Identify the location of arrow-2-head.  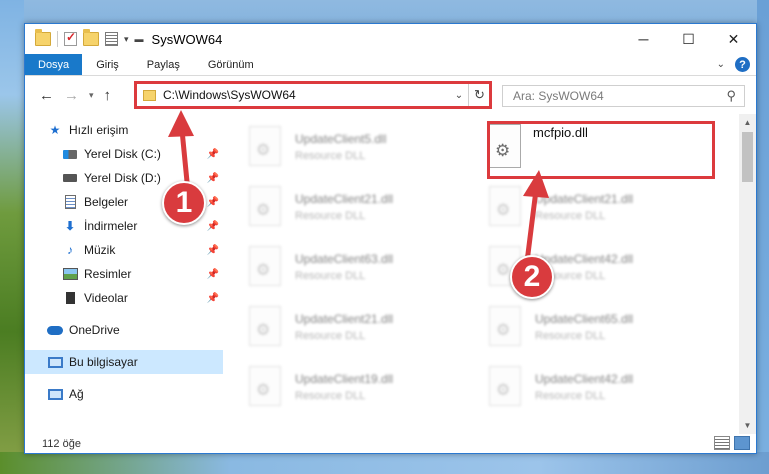
(536, 184).